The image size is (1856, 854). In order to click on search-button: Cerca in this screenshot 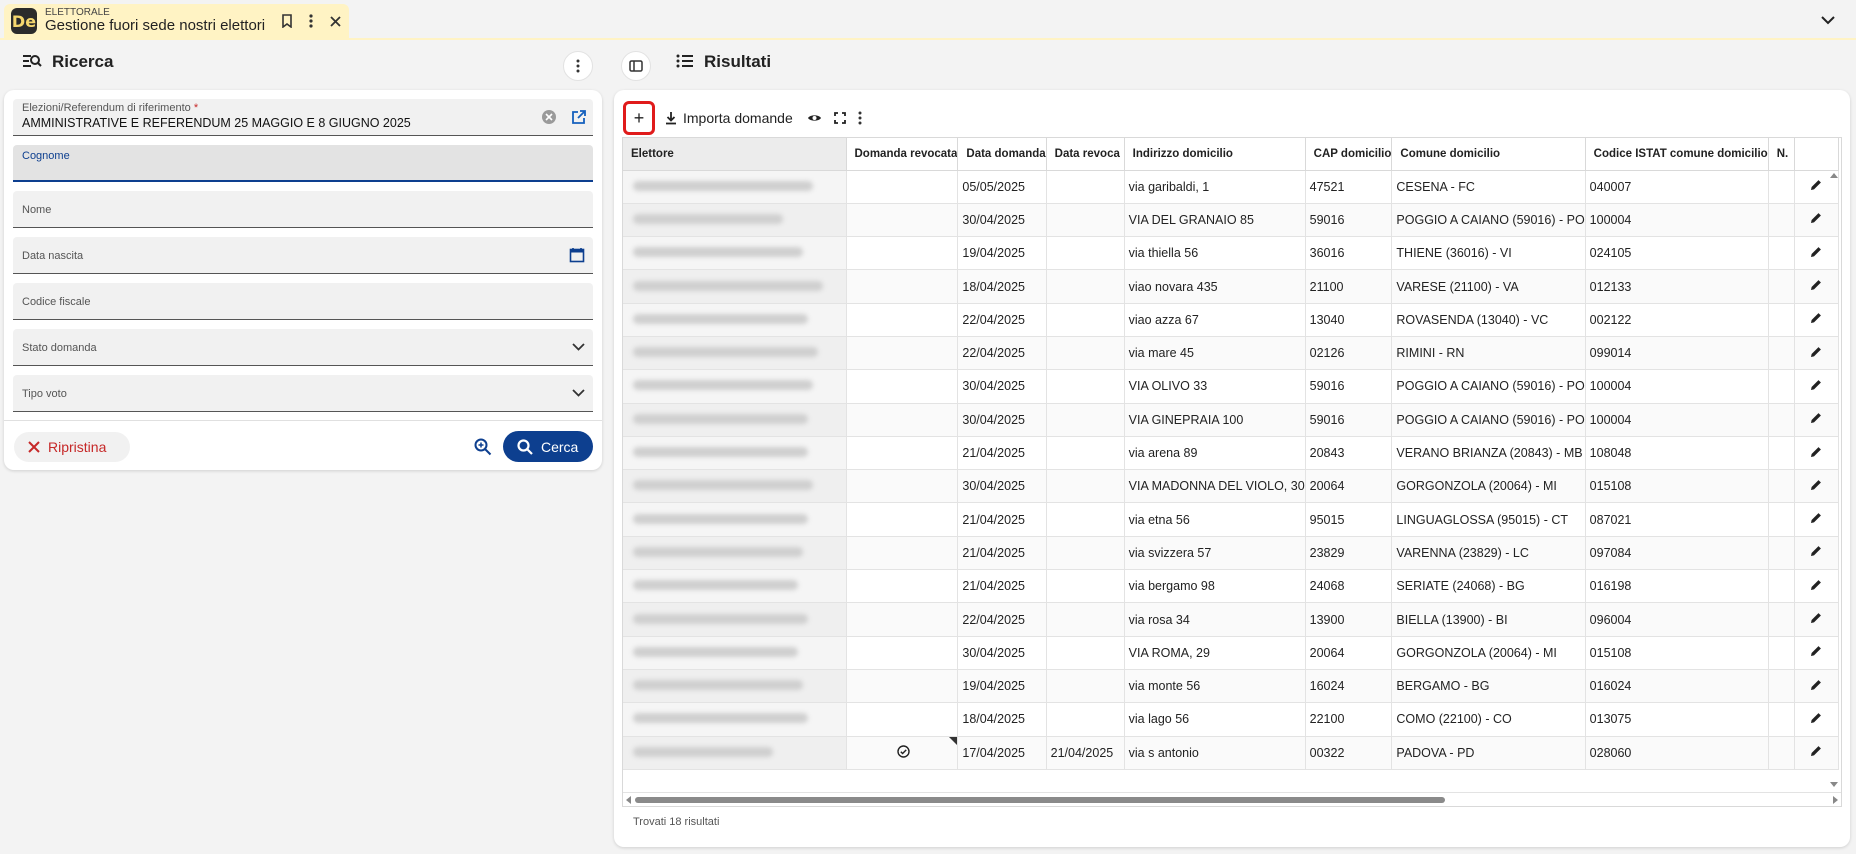, I will do `click(548, 446)`.